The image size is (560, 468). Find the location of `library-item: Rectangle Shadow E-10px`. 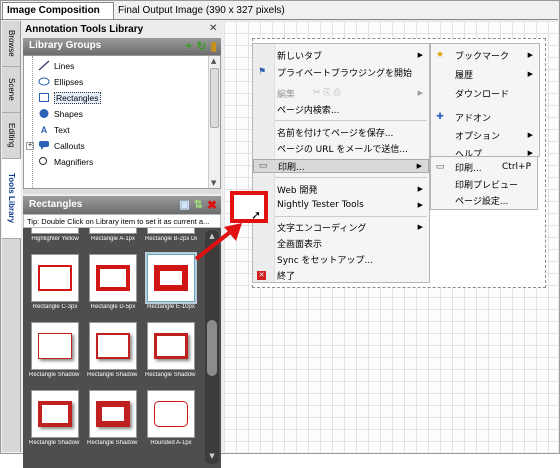

library-item: Rectangle Shadow E-10px is located at coordinates (113, 421).